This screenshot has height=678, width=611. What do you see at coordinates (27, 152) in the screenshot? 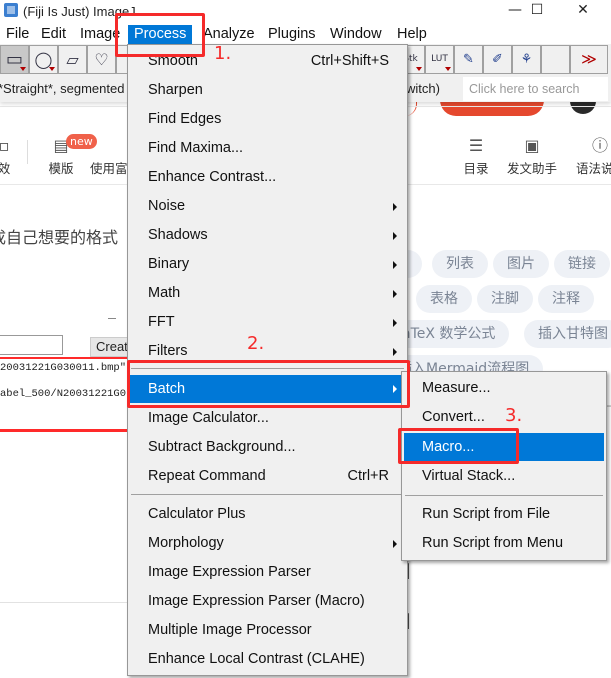
I see `toolbar-separator` at bounding box center [27, 152].